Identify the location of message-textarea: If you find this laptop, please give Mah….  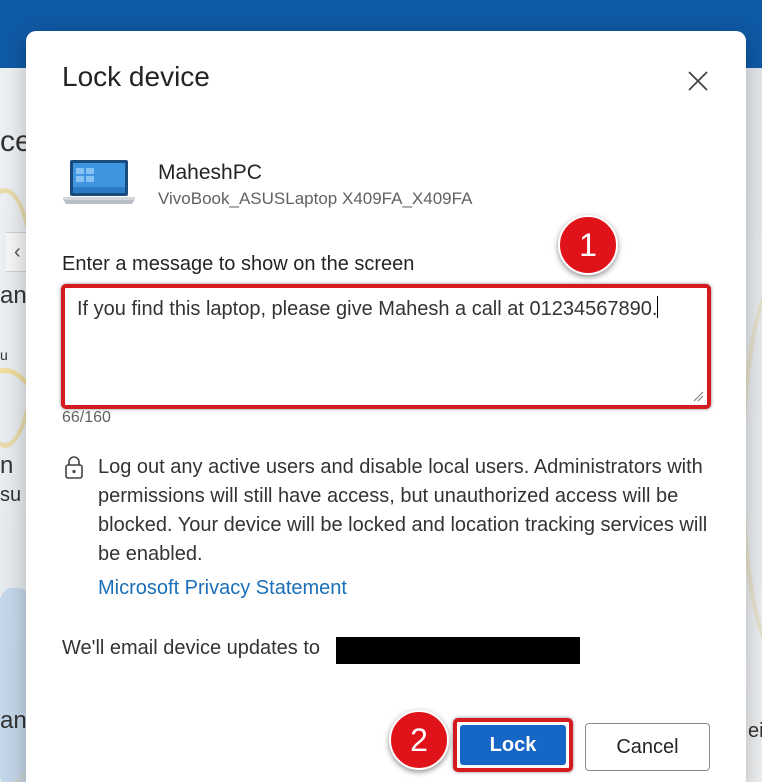
(386, 346).